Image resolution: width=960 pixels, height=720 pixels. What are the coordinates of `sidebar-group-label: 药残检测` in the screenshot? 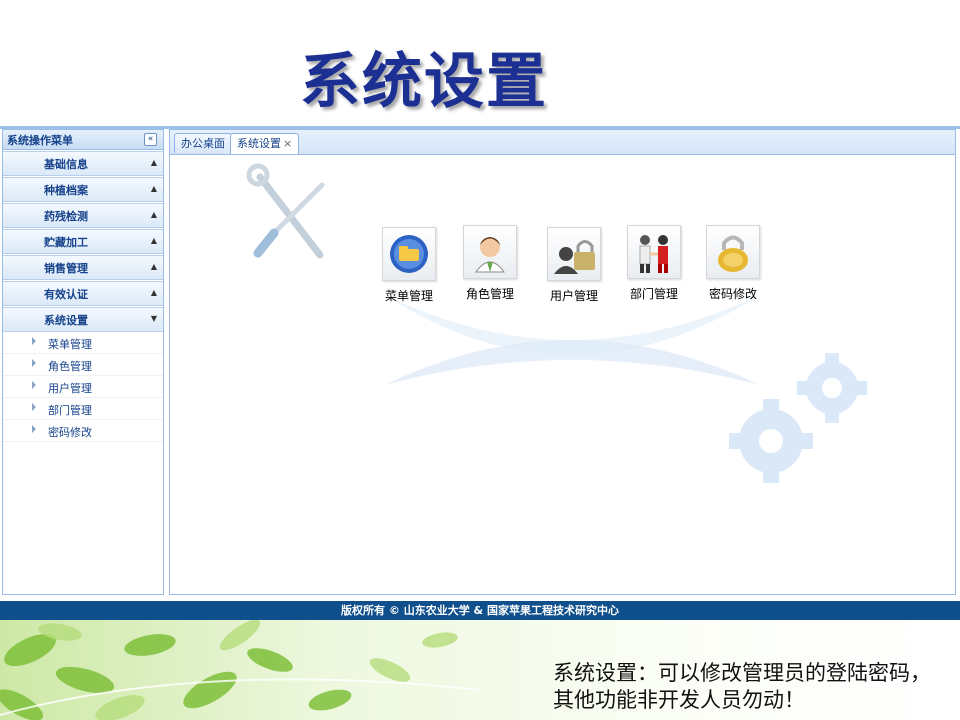 It's located at (66, 216).